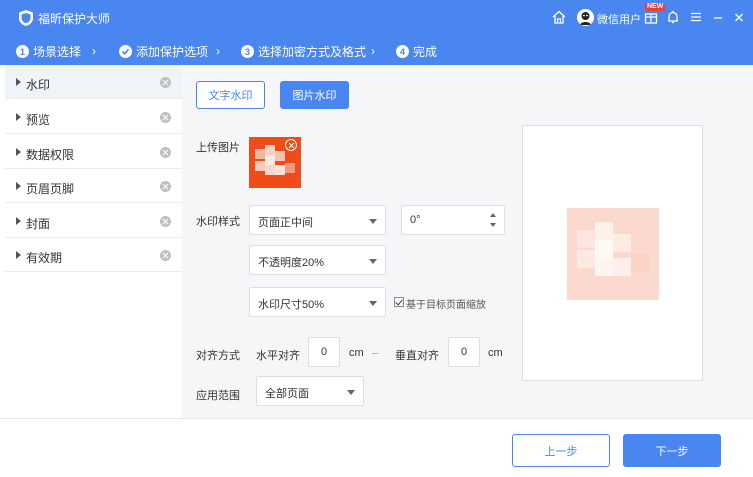  I want to click on h-offset-input: 0, so click(324, 352).